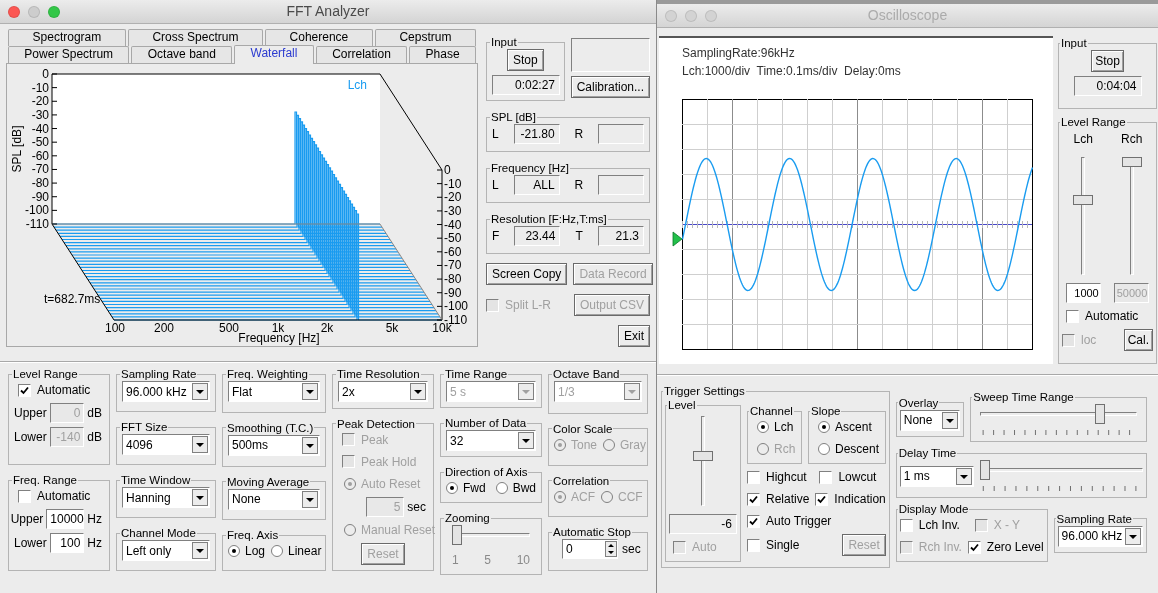  What do you see at coordinates (579, 185) in the screenshot?
I see `field-label: R` at bounding box center [579, 185].